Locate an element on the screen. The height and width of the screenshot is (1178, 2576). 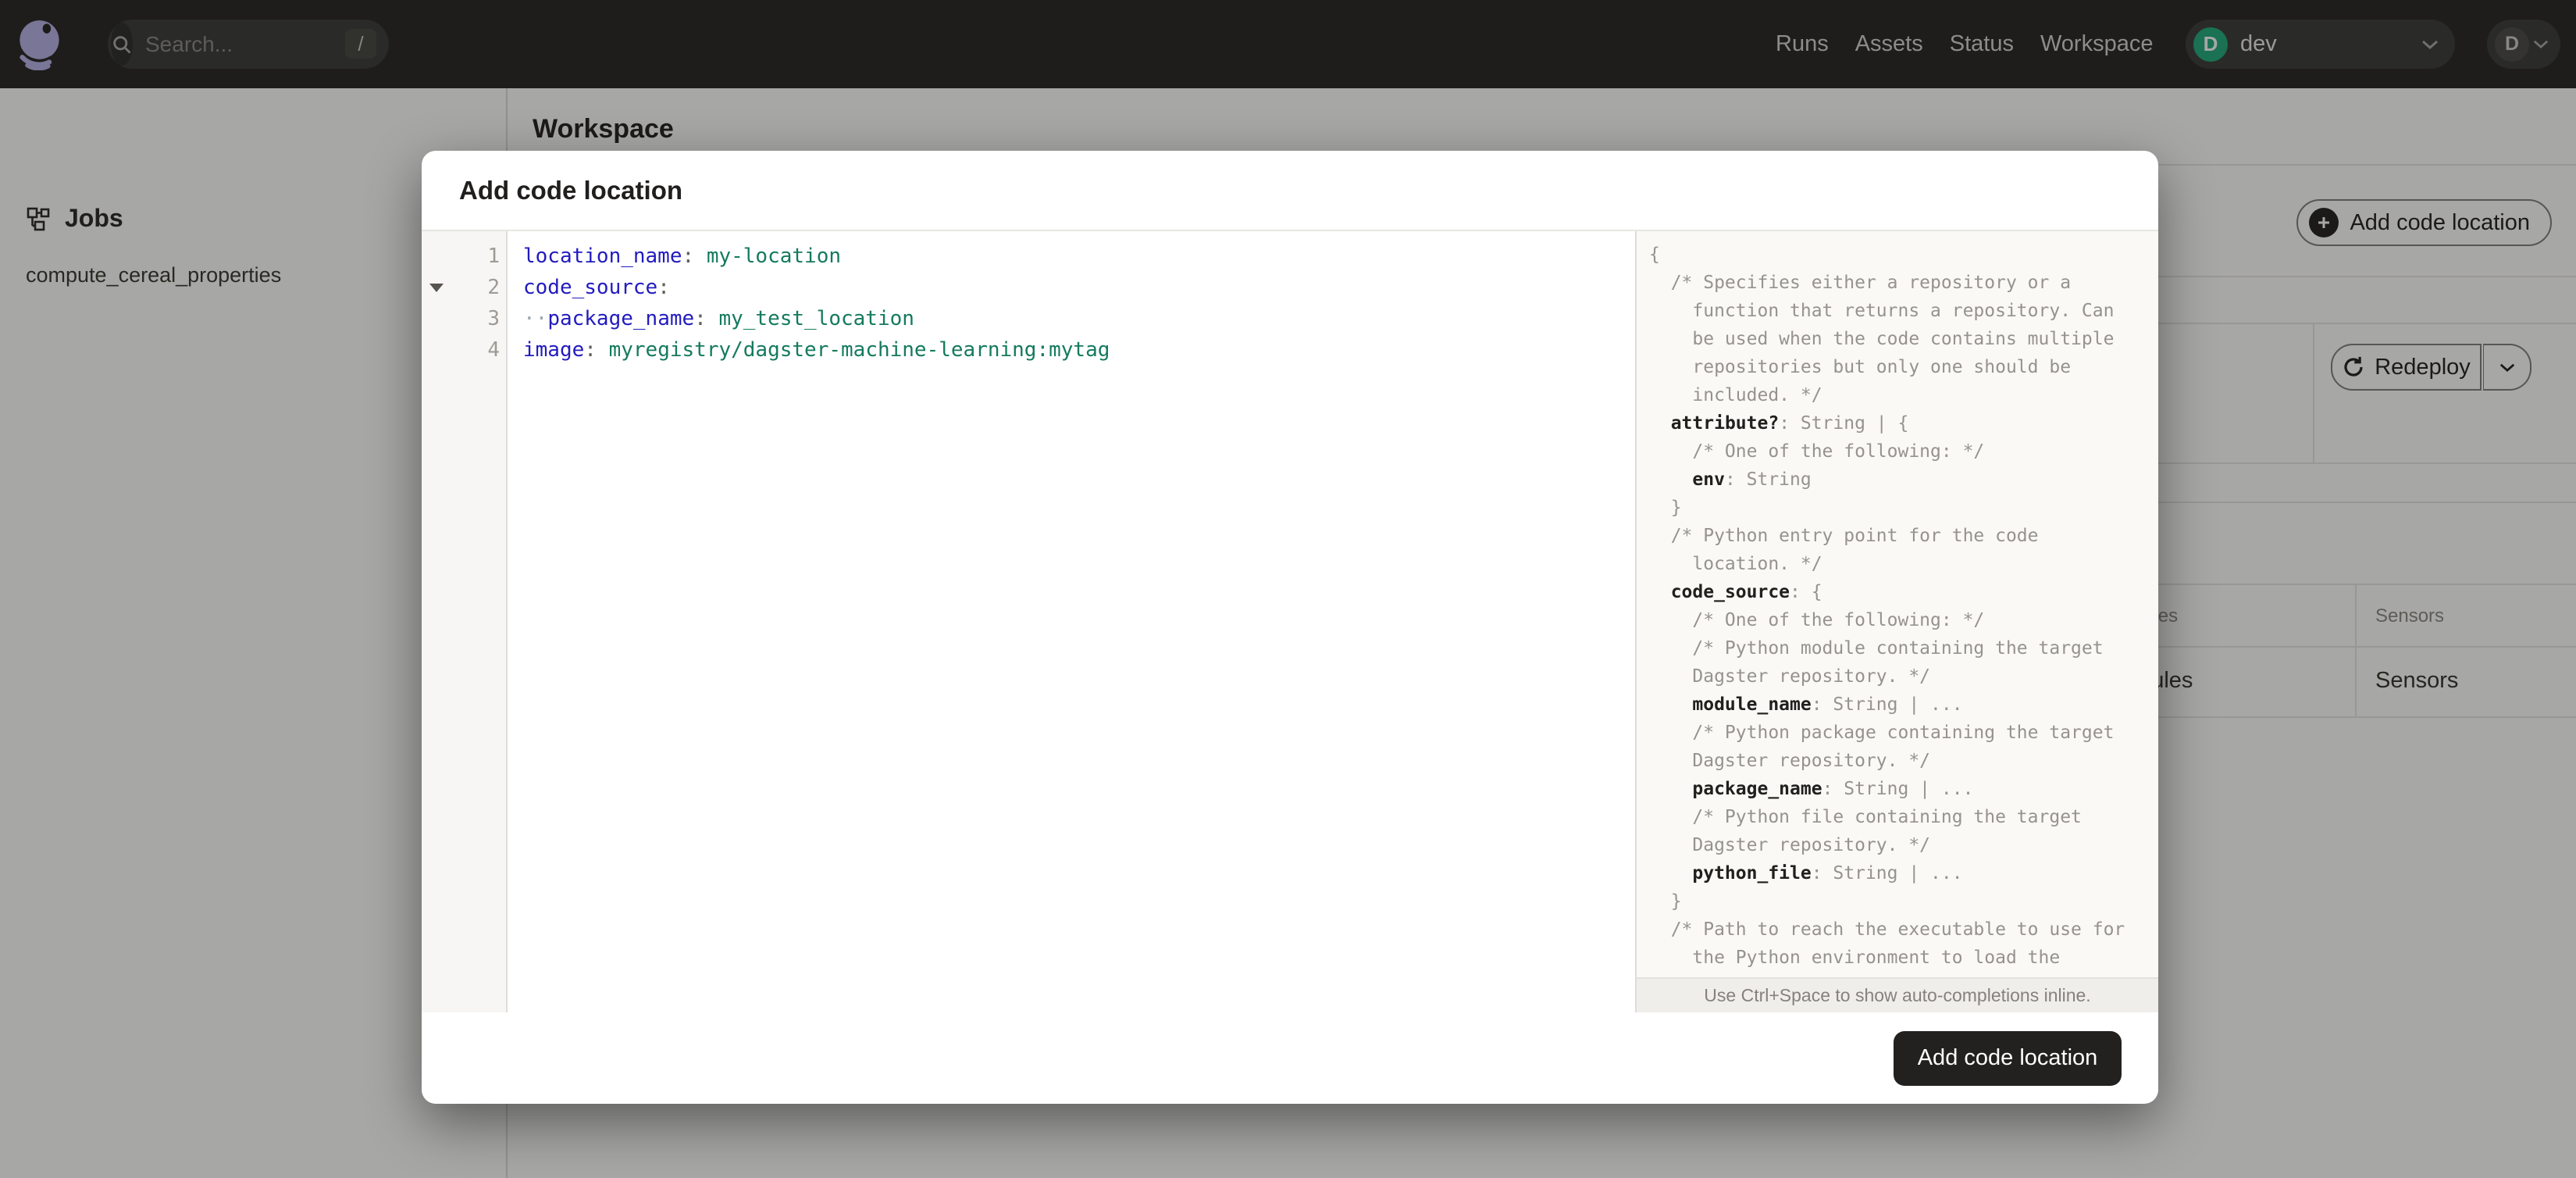
line-number: 1 is located at coordinates (493, 256).